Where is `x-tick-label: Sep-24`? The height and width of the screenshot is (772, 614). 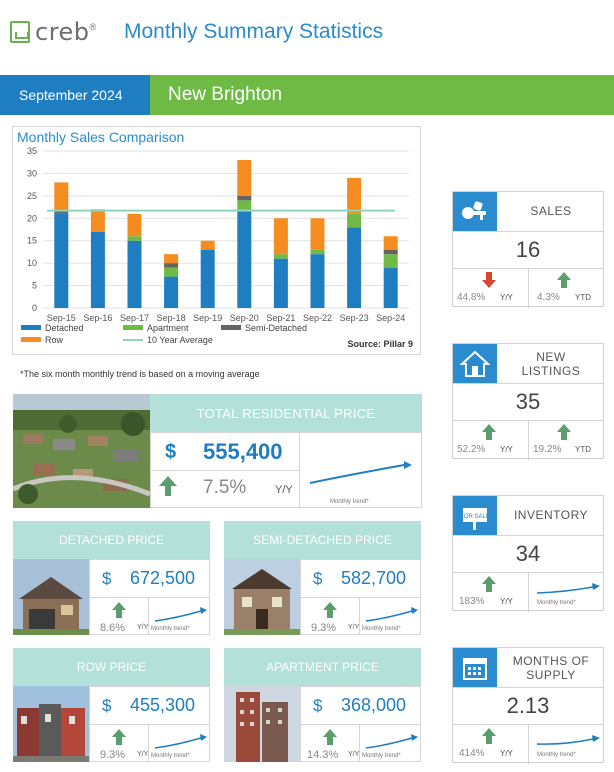 x-tick-label: Sep-24 is located at coordinates (390, 318).